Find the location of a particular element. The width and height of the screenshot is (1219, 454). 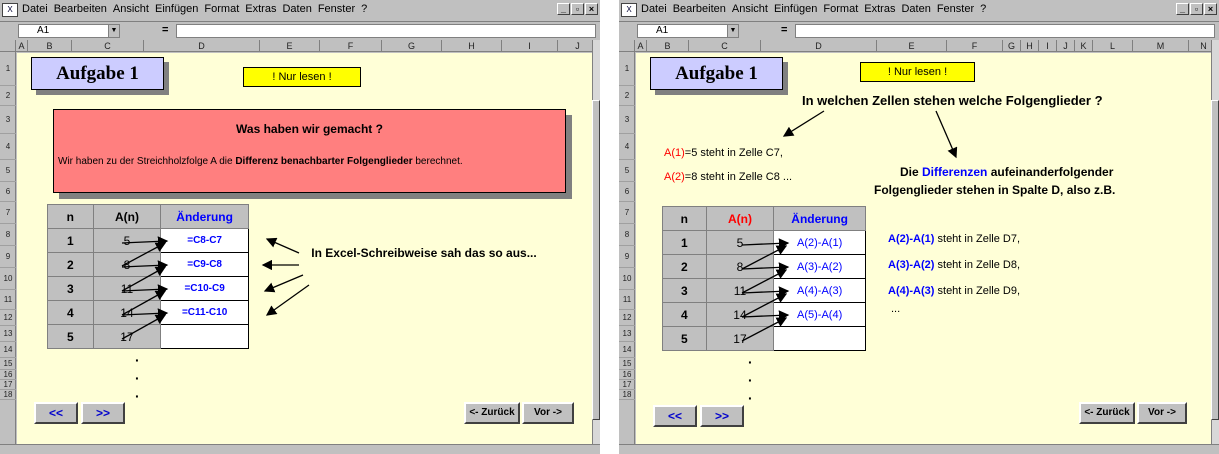

cell-change: A(3)-A(2) is located at coordinates (819, 266).